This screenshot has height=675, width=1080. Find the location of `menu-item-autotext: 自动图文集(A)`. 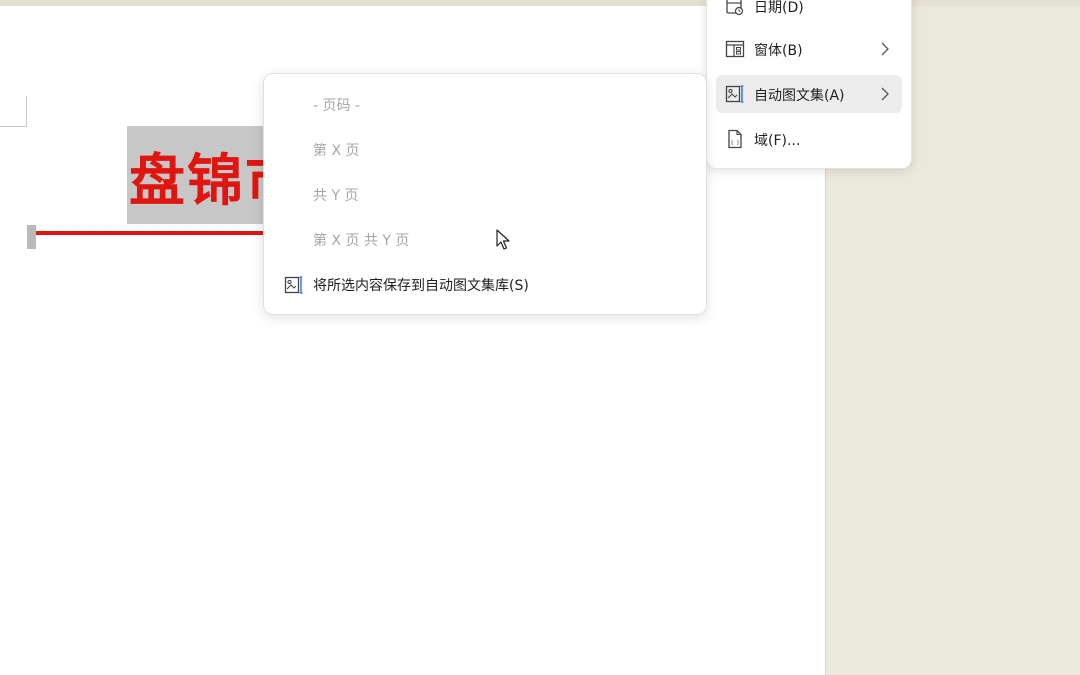

menu-item-autotext: 自动图文集(A) is located at coordinates (809, 94).